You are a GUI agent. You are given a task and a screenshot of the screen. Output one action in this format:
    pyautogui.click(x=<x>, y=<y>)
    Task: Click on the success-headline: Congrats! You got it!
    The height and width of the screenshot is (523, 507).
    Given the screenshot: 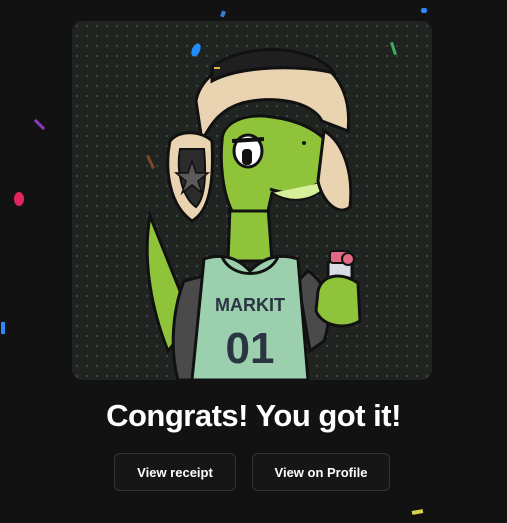 What is the action you would take?
    pyautogui.click(x=253, y=415)
    